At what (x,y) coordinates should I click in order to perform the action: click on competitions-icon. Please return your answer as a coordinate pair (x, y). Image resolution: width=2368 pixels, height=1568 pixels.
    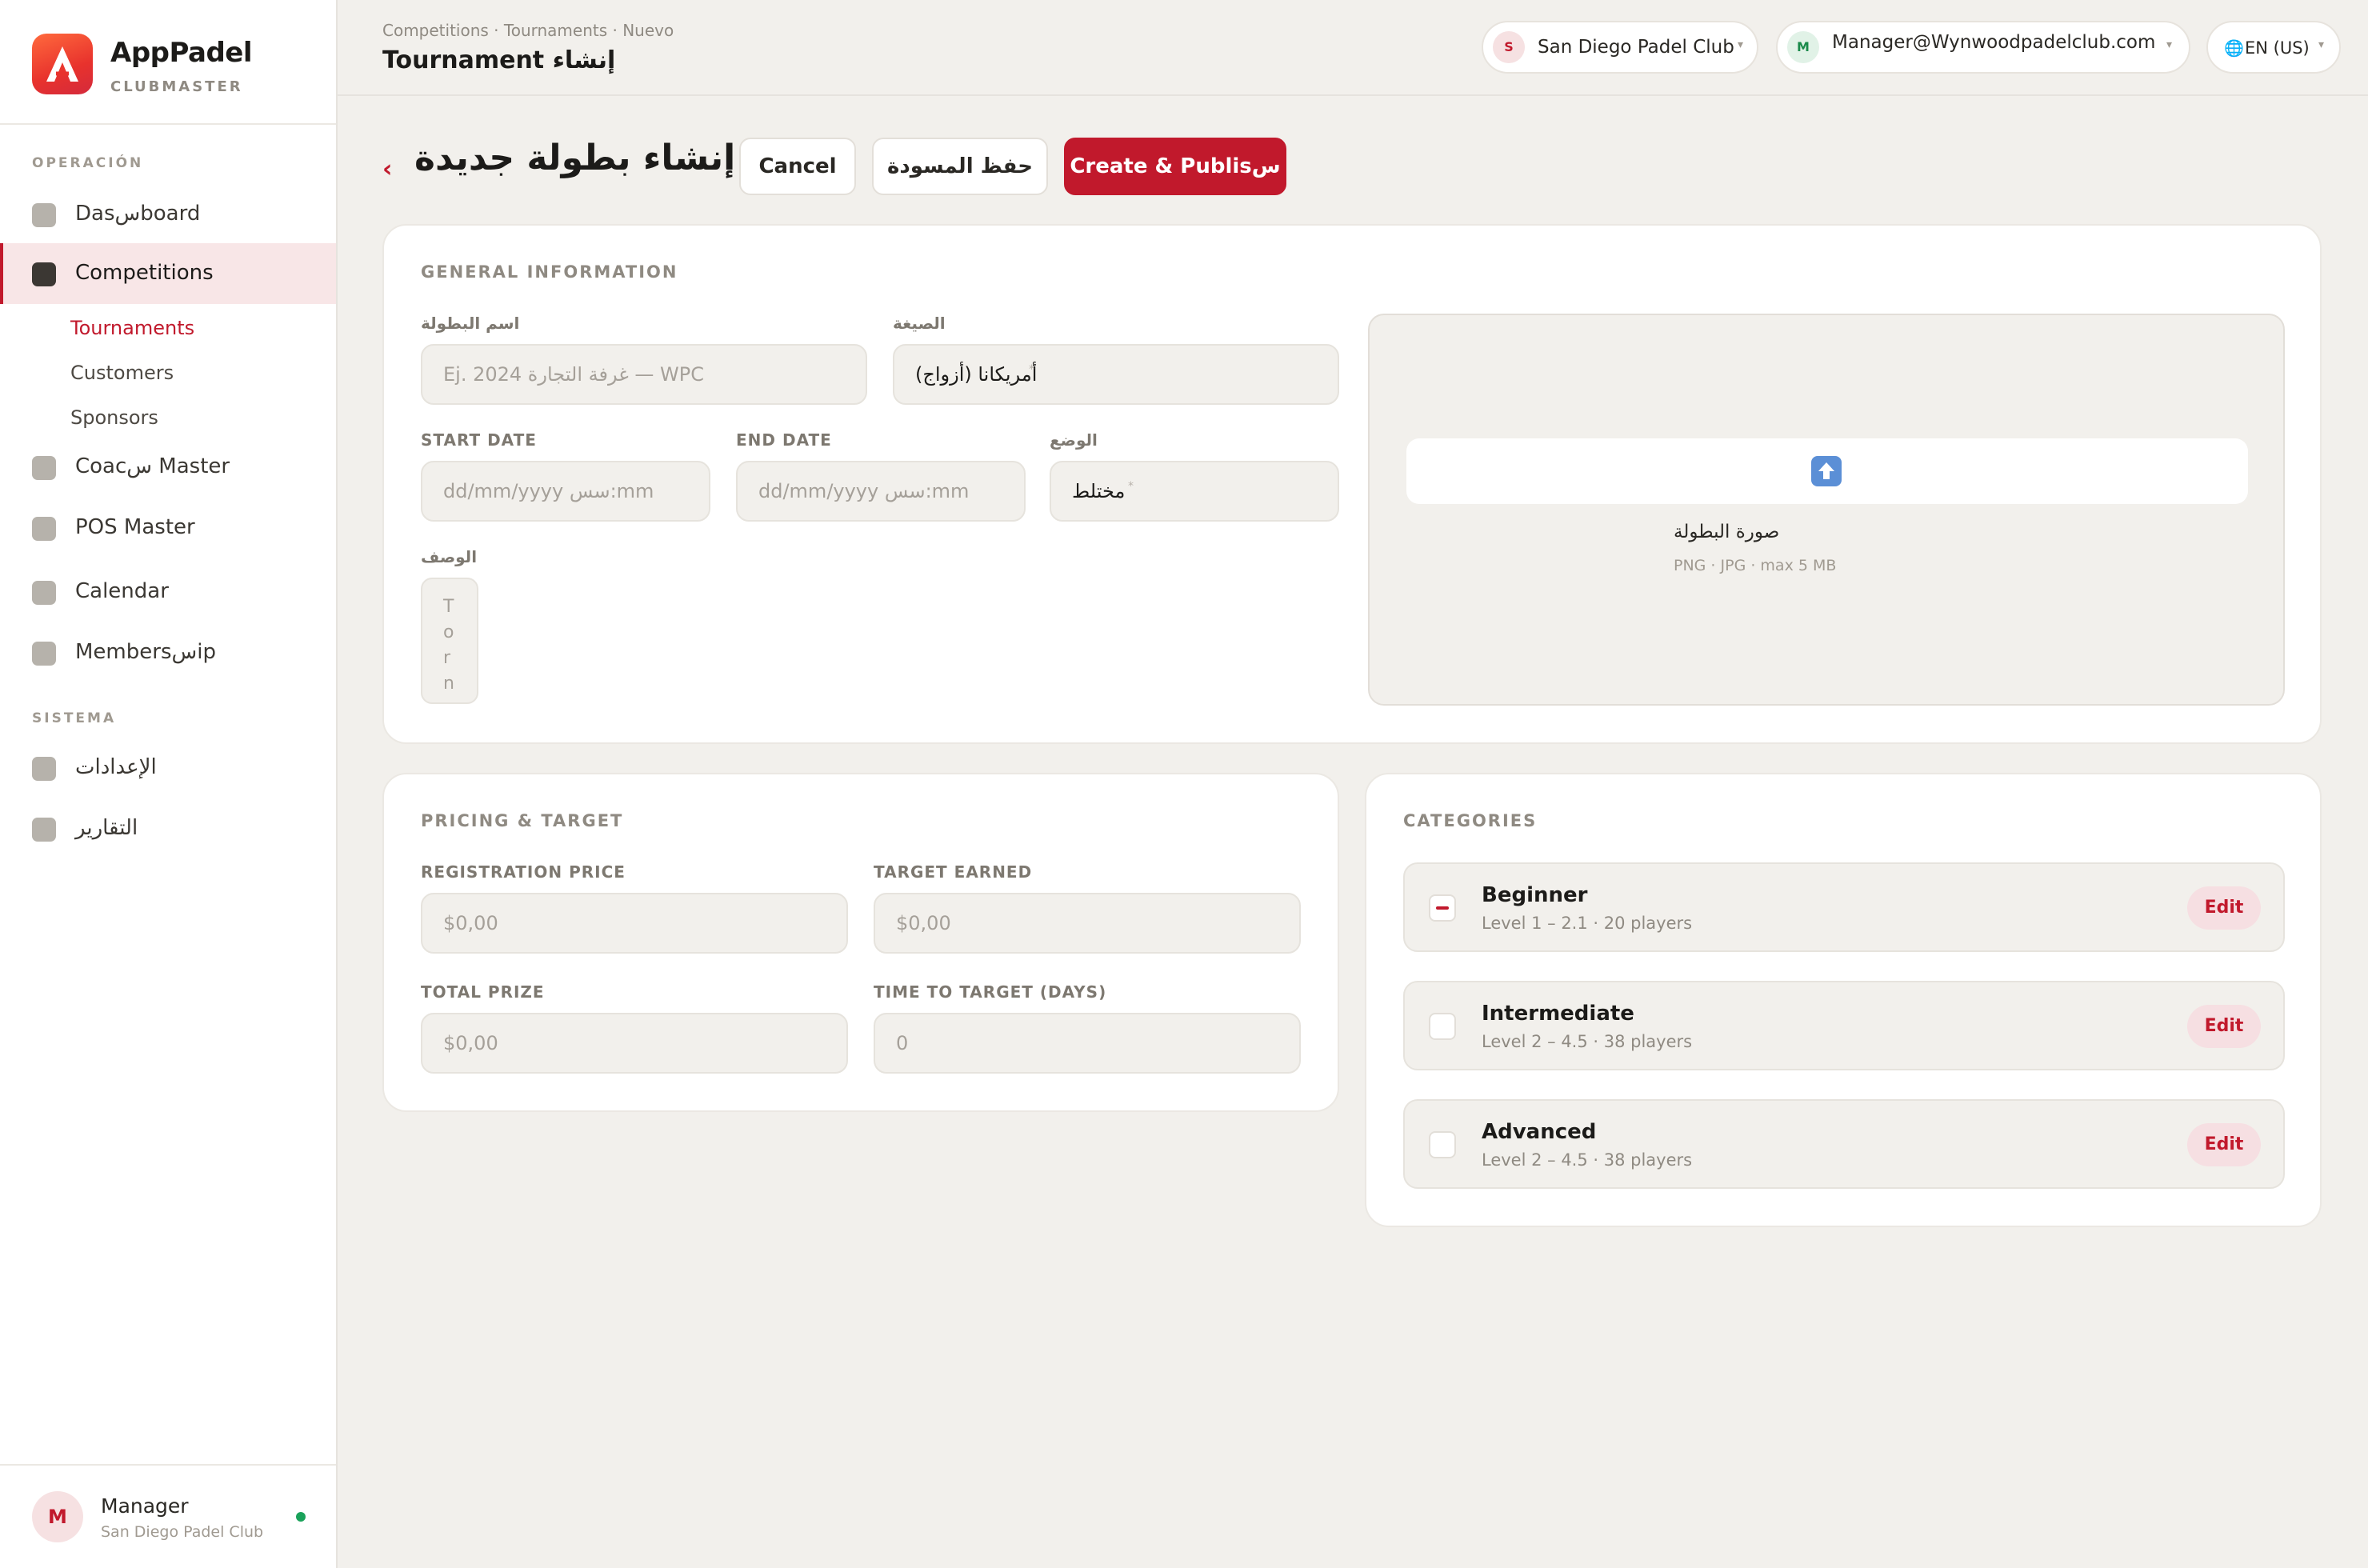
    Looking at the image, I should click on (44, 274).